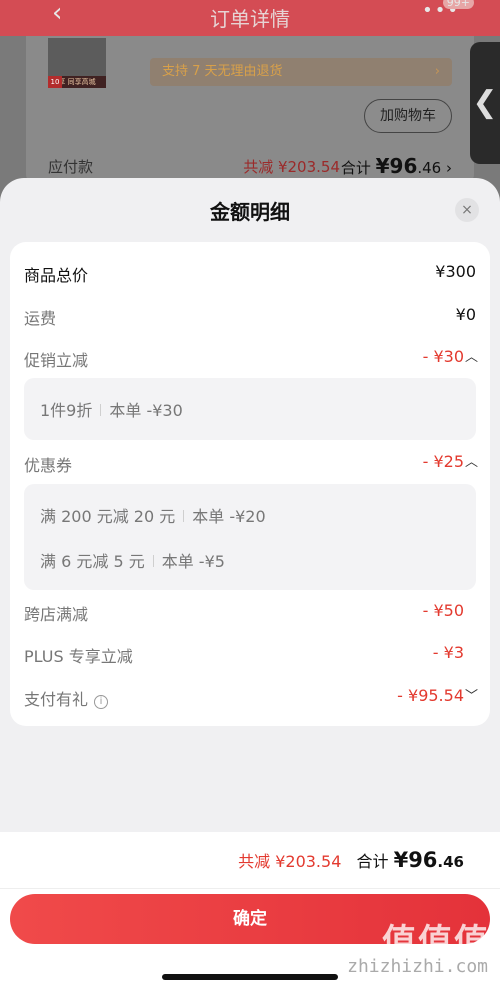 Image resolution: width=500 pixels, height=989 pixels. Describe the element at coordinates (40, 318) in the screenshot. I see `shipping-label: 运费` at that location.